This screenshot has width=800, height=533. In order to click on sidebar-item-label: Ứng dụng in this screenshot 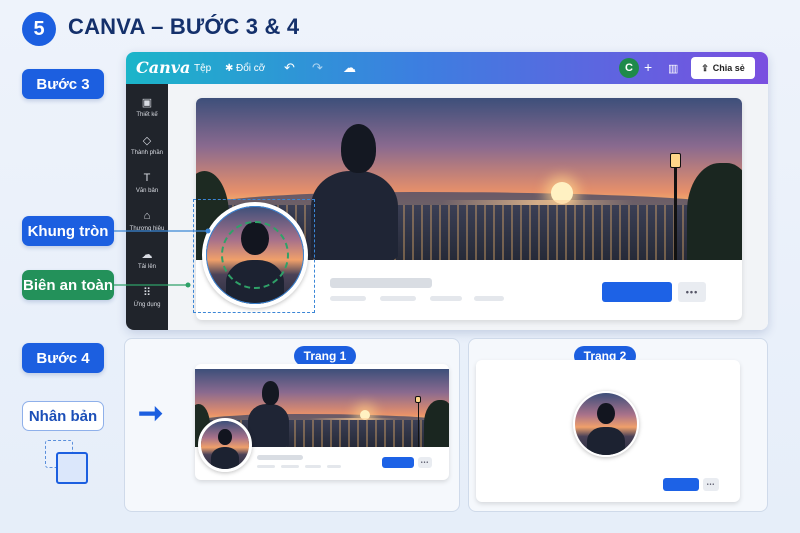, I will do `click(147, 305)`.